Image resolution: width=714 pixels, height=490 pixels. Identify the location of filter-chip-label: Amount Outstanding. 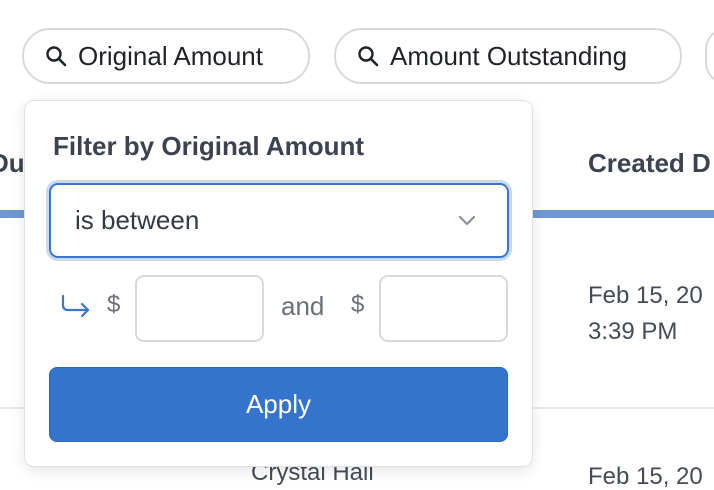
(509, 55).